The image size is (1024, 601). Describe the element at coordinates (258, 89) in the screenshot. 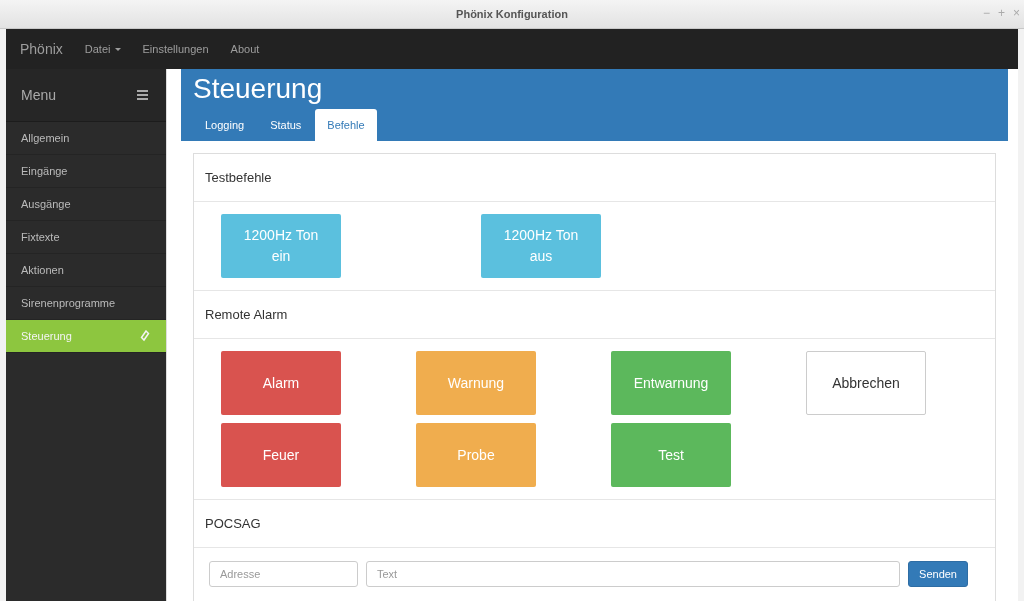

I see `page-title: Steuerung` at that location.